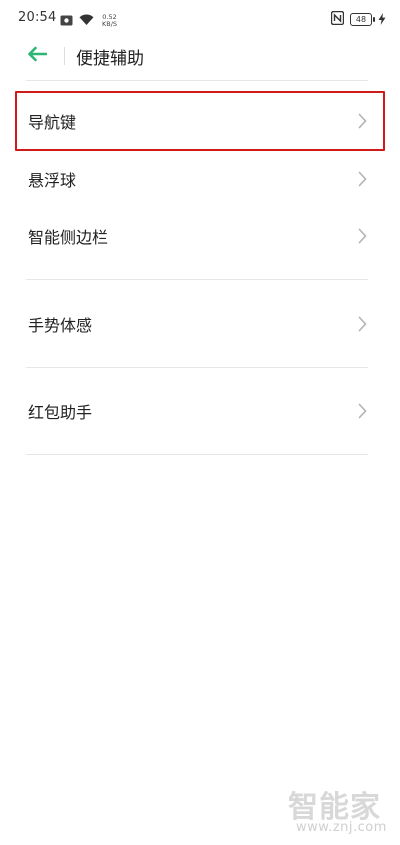 The height and width of the screenshot is (845, 400). Describe the element at coordinates (200, 411) in the screenshot. I see `list-item-red-packet-assistant: 红包助手` at that location.